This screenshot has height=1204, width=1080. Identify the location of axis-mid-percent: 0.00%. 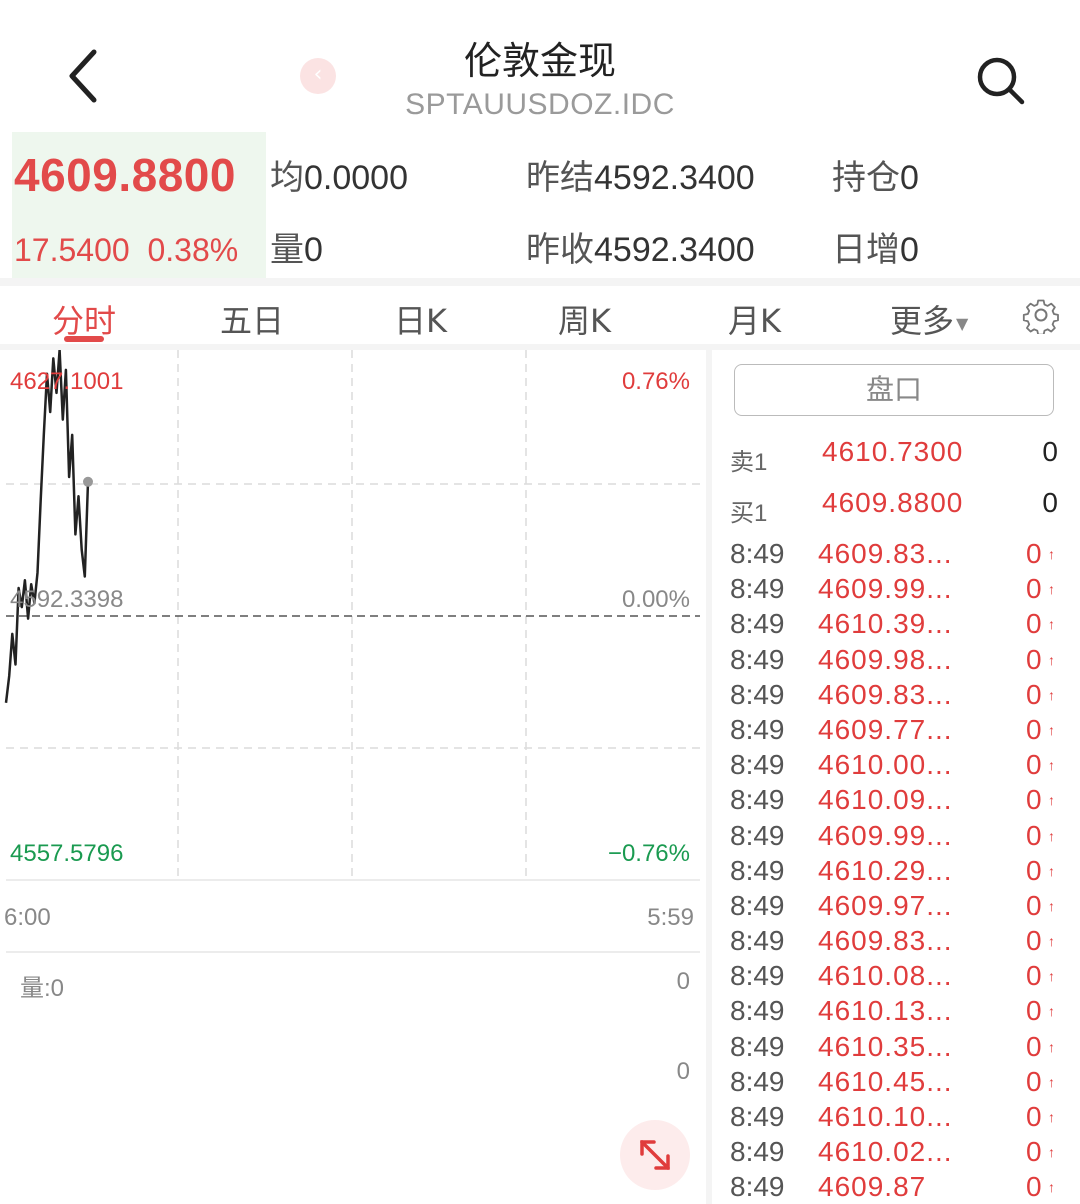
(655, 599).